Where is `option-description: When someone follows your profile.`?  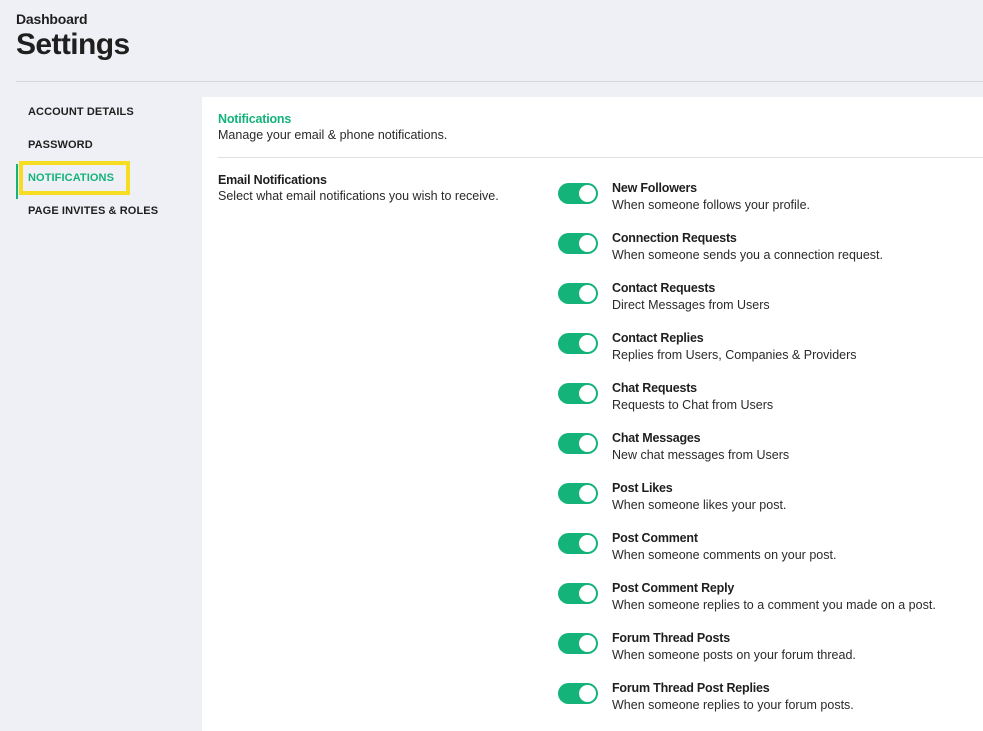 option-description: When someone follows your profile. is located at coordinates (711, 205).